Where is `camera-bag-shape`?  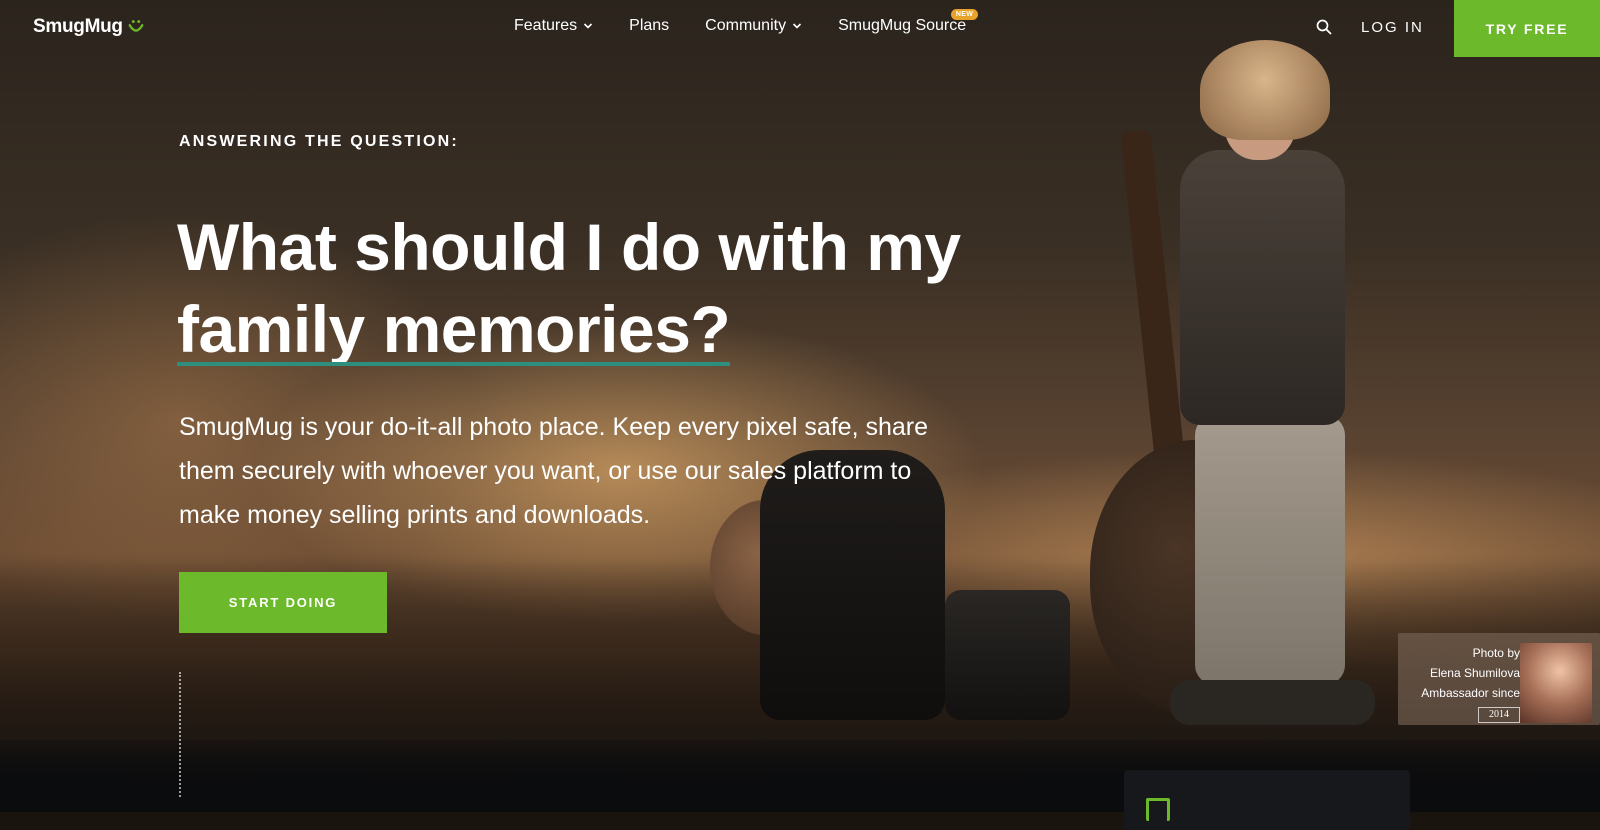 camera-bag-shape is located at coordinates (1007, 655).